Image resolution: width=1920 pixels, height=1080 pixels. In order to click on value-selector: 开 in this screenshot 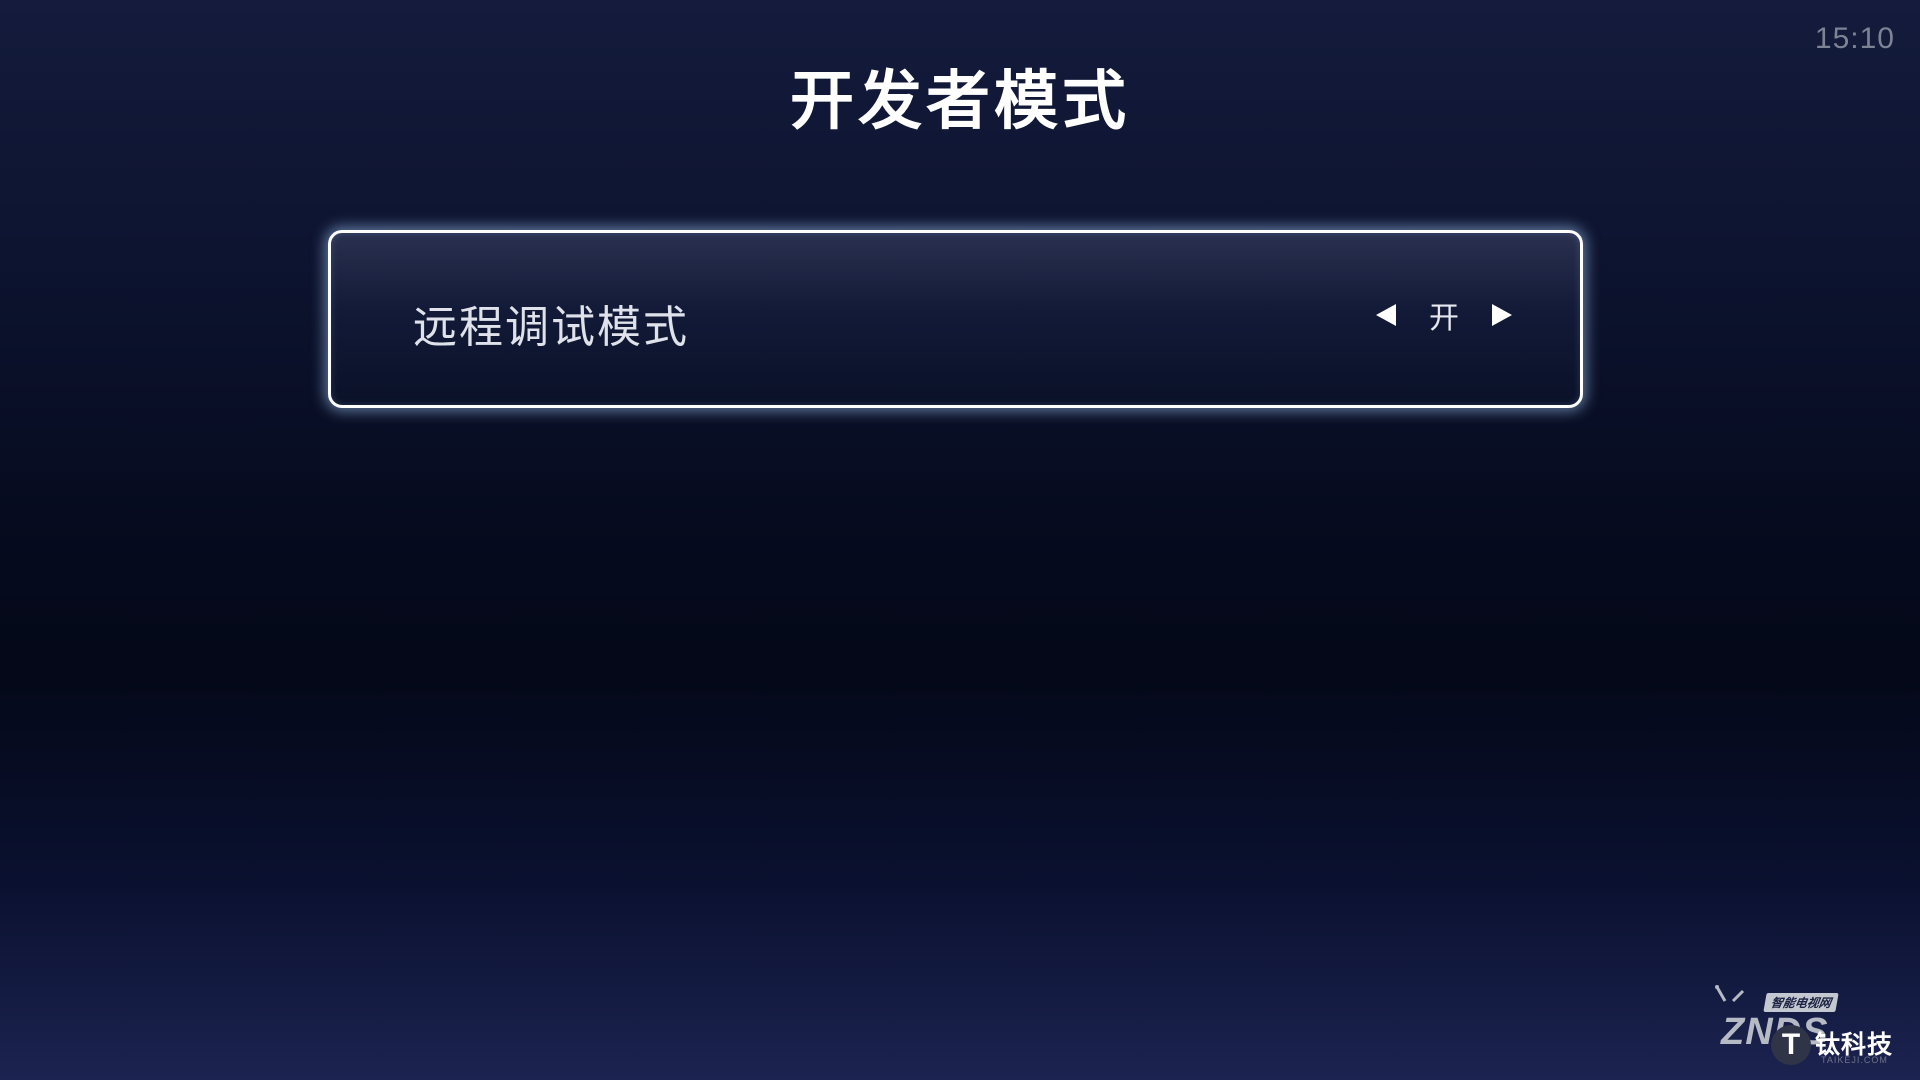, I will do `click(1444, 315)`.